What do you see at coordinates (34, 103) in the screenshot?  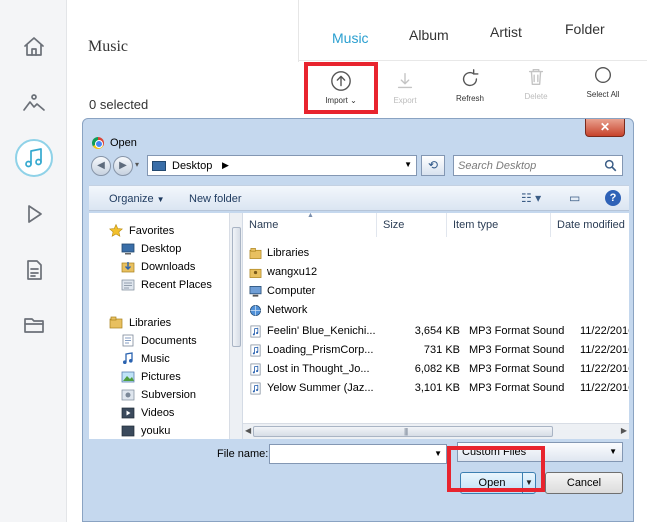 I see `photo-icon` at bounding box center [34, 103].